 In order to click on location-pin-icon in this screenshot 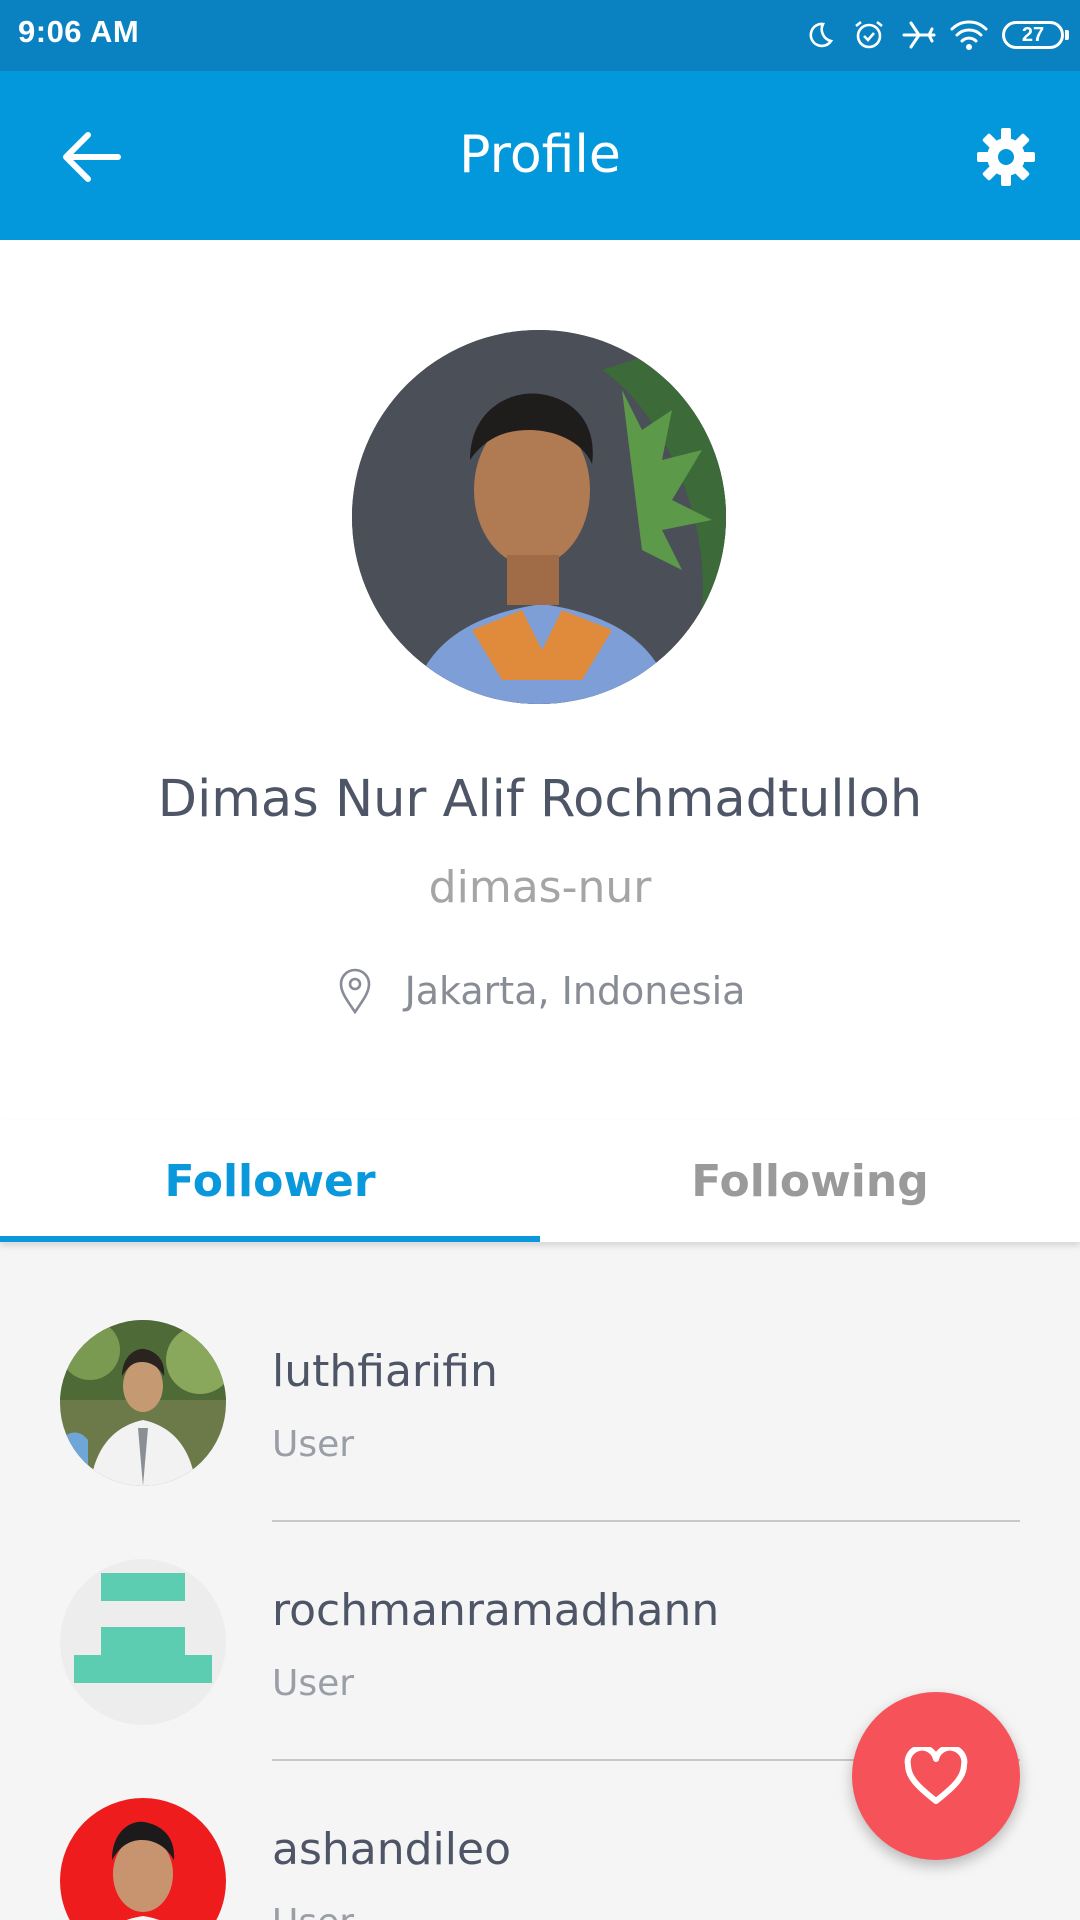, I will do `click(355, 991)`.